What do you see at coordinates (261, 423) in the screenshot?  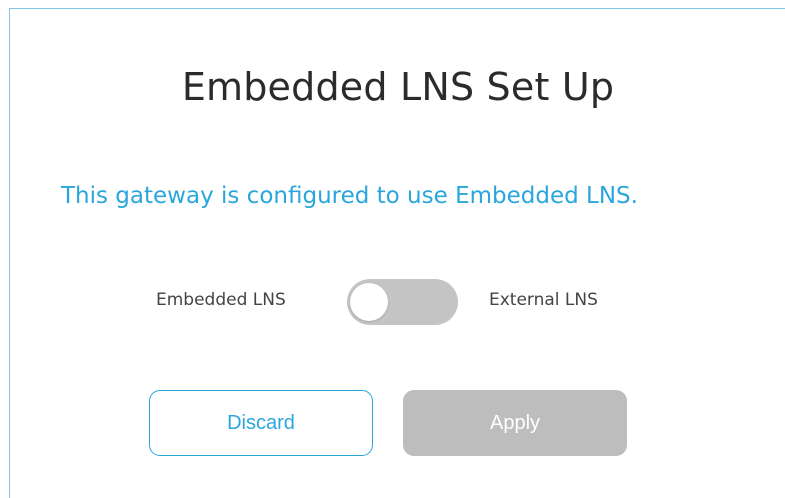 I see `discard-button: Discard` at bounding box center [261, 423].